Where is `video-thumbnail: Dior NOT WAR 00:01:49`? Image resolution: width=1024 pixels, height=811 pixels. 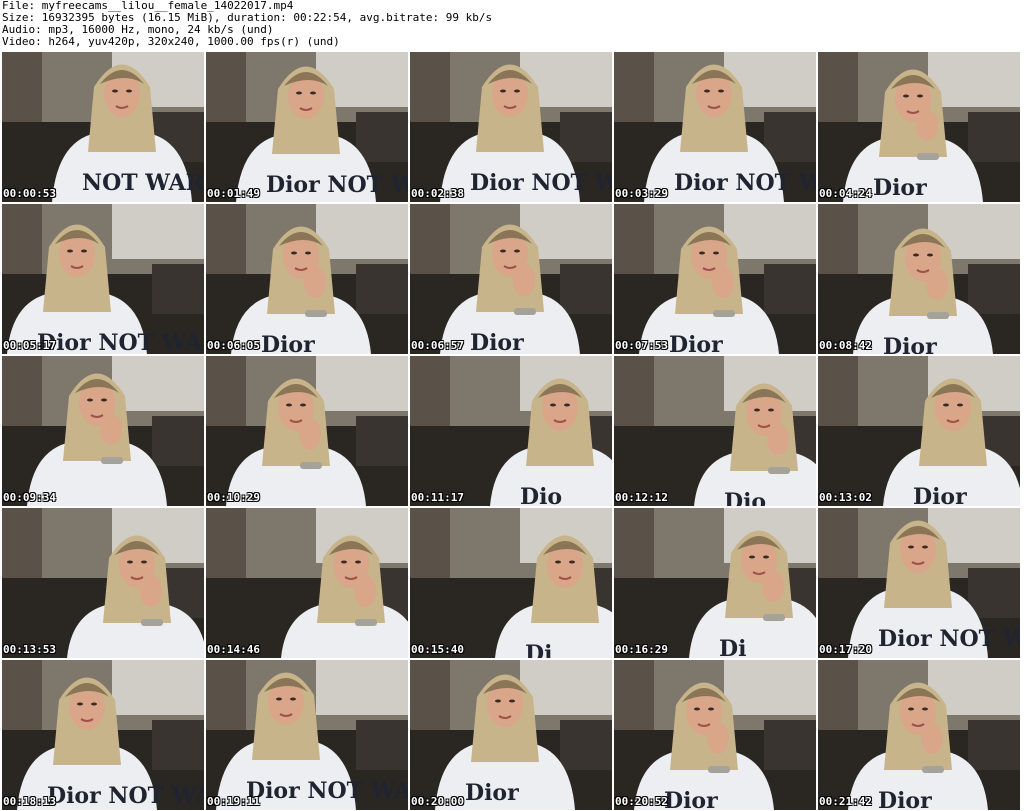
video-thumbnail: Dior NOT WAR 00:01:49 is located at coordinates (307, 127).